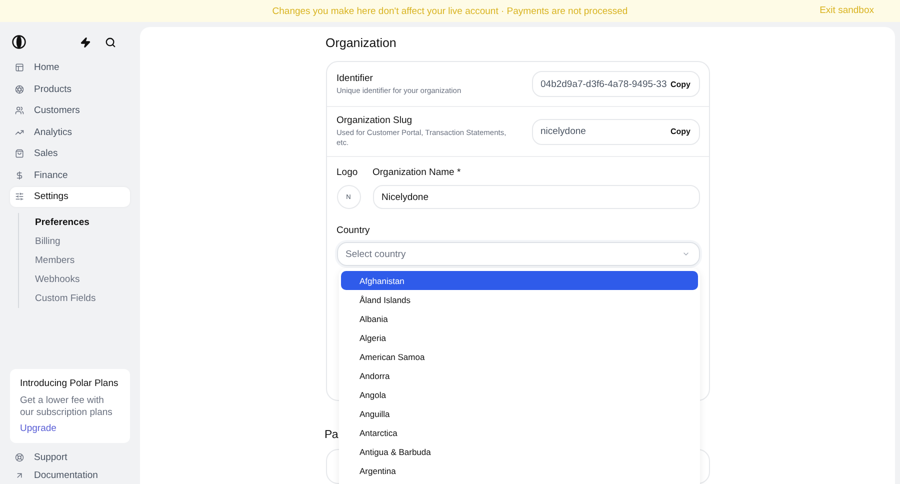 The width and height of the screenshot is (900, 484). I want to click on dropdown-option: Anguilla, so click(519, 414).